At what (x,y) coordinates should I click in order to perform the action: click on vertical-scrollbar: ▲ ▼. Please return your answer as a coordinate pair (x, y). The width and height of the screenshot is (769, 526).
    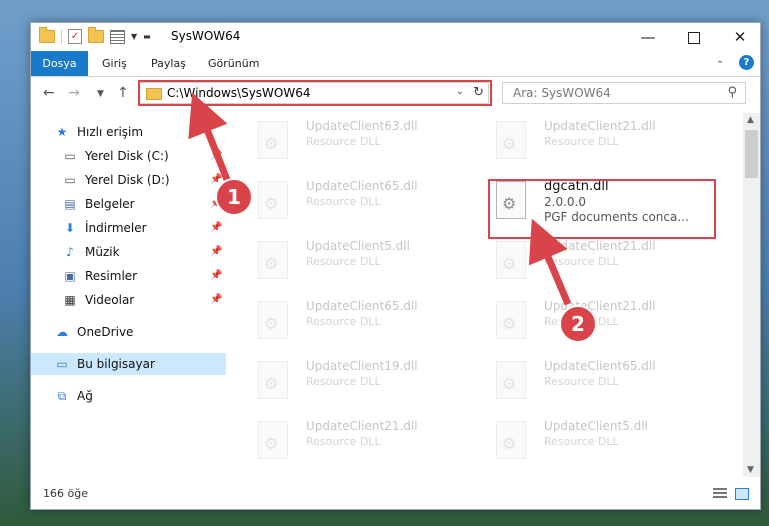
    Looking at the image, I should click on (751, 295).